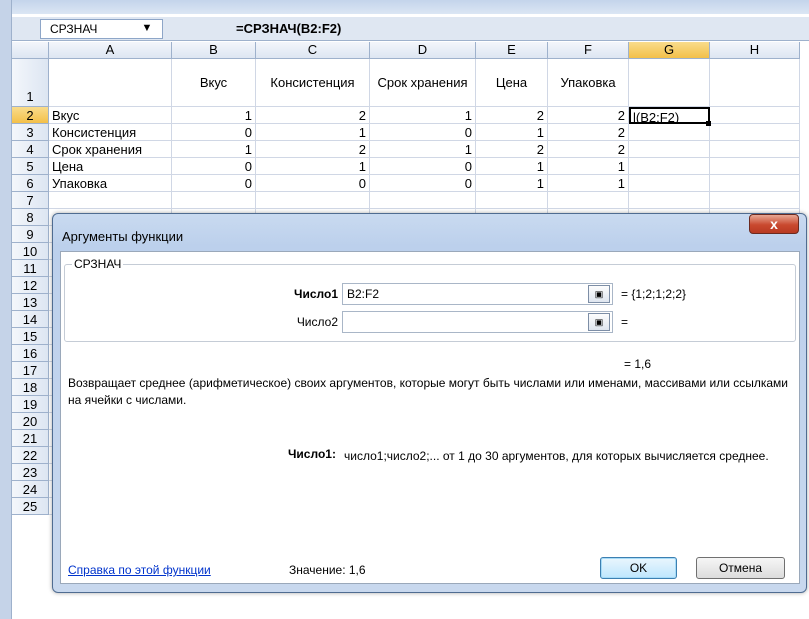 The width and height of the screenshot is (809, 619). What do you see at coordinates (588, 166) in the screenshot?
I see `cell-f5: 1` at bounding box center [588, 166].